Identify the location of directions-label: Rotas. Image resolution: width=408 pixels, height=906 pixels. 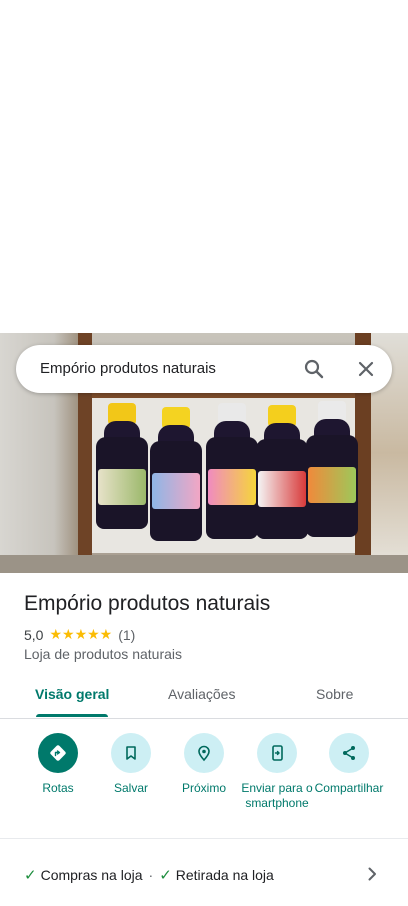
(58, 788).